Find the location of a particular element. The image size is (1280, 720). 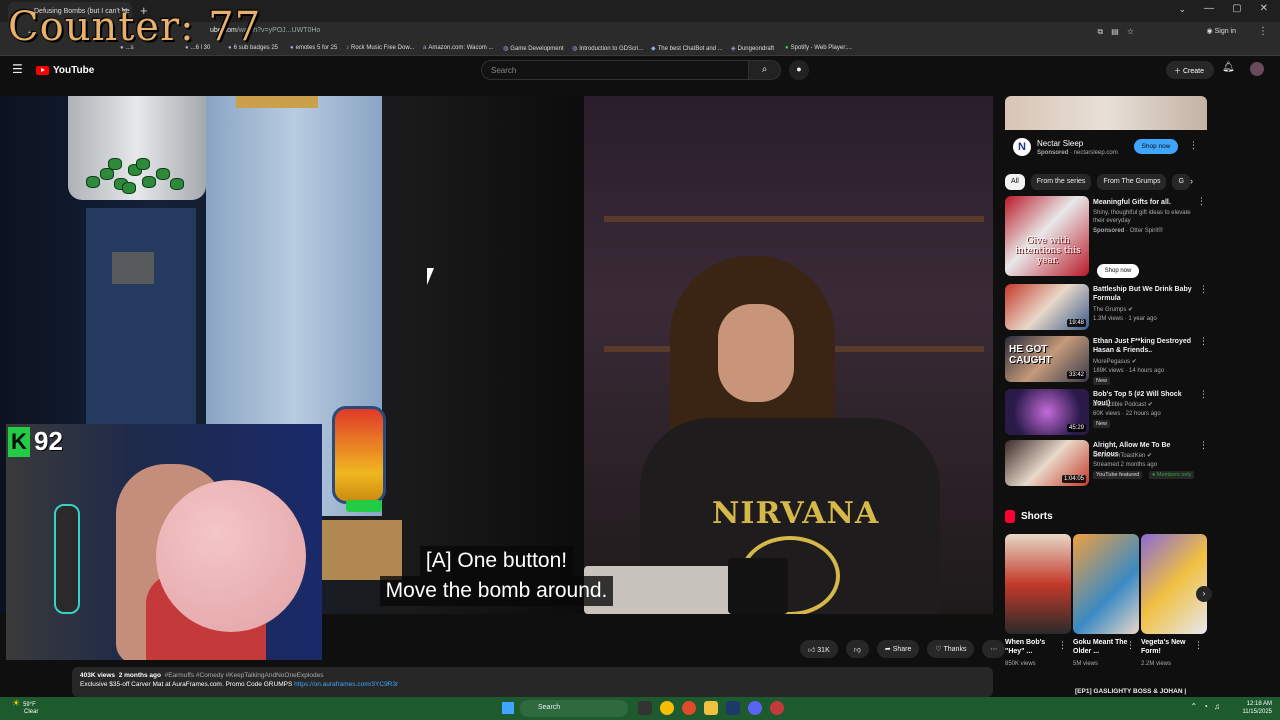

thanks-button: ♡ Thanks is located at coordinates (951, 649).